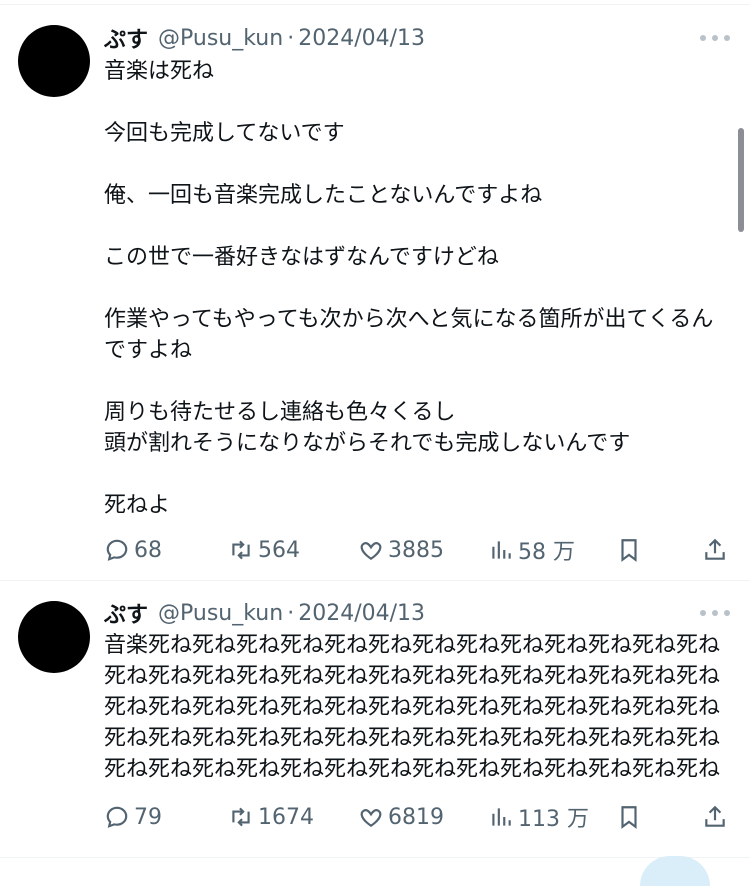 Image resolution: width=750 pixels, height=886 pixels. What do you see at coordinates (280, 412) in the screenshot?
I see `tweet-line: 周りも待たせるし連絡も色々くるし` at bounding box center [280, 412].